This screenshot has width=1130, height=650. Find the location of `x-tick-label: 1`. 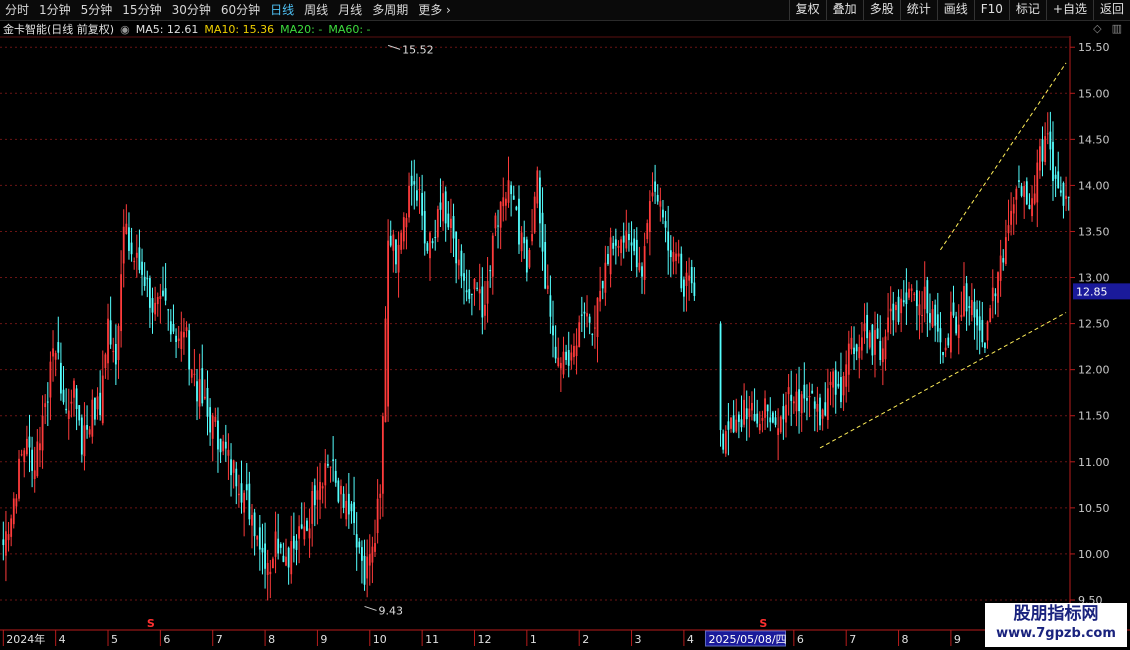

x-tick-label: 1 is located at coordinates (533, 639).